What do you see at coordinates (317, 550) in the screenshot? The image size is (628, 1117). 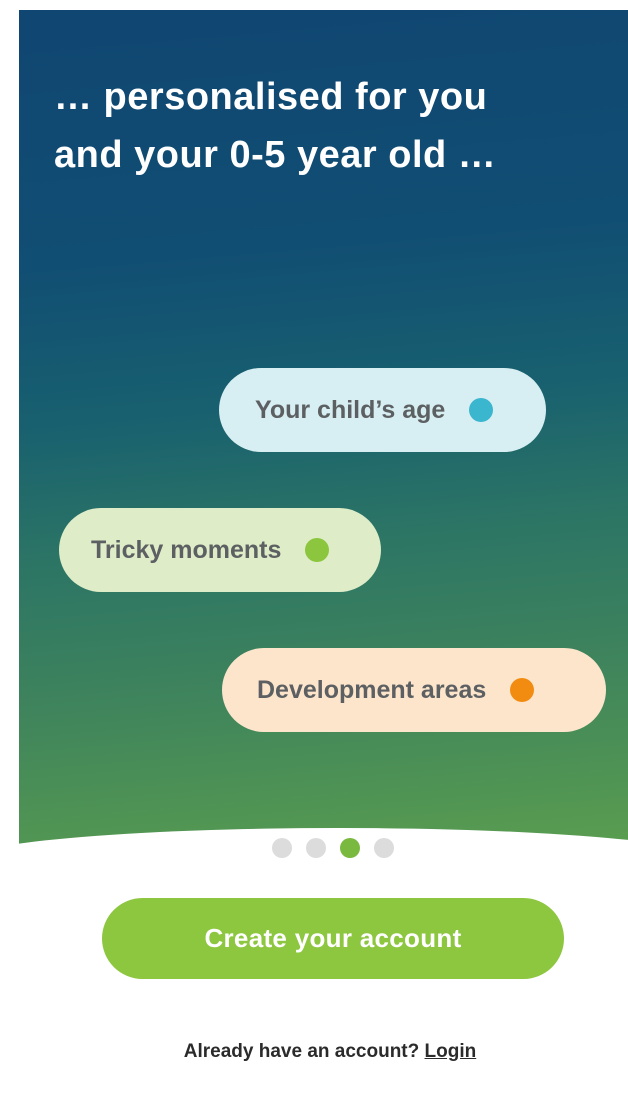 I see `green-dot-icon` at bounding box center [317, 550].